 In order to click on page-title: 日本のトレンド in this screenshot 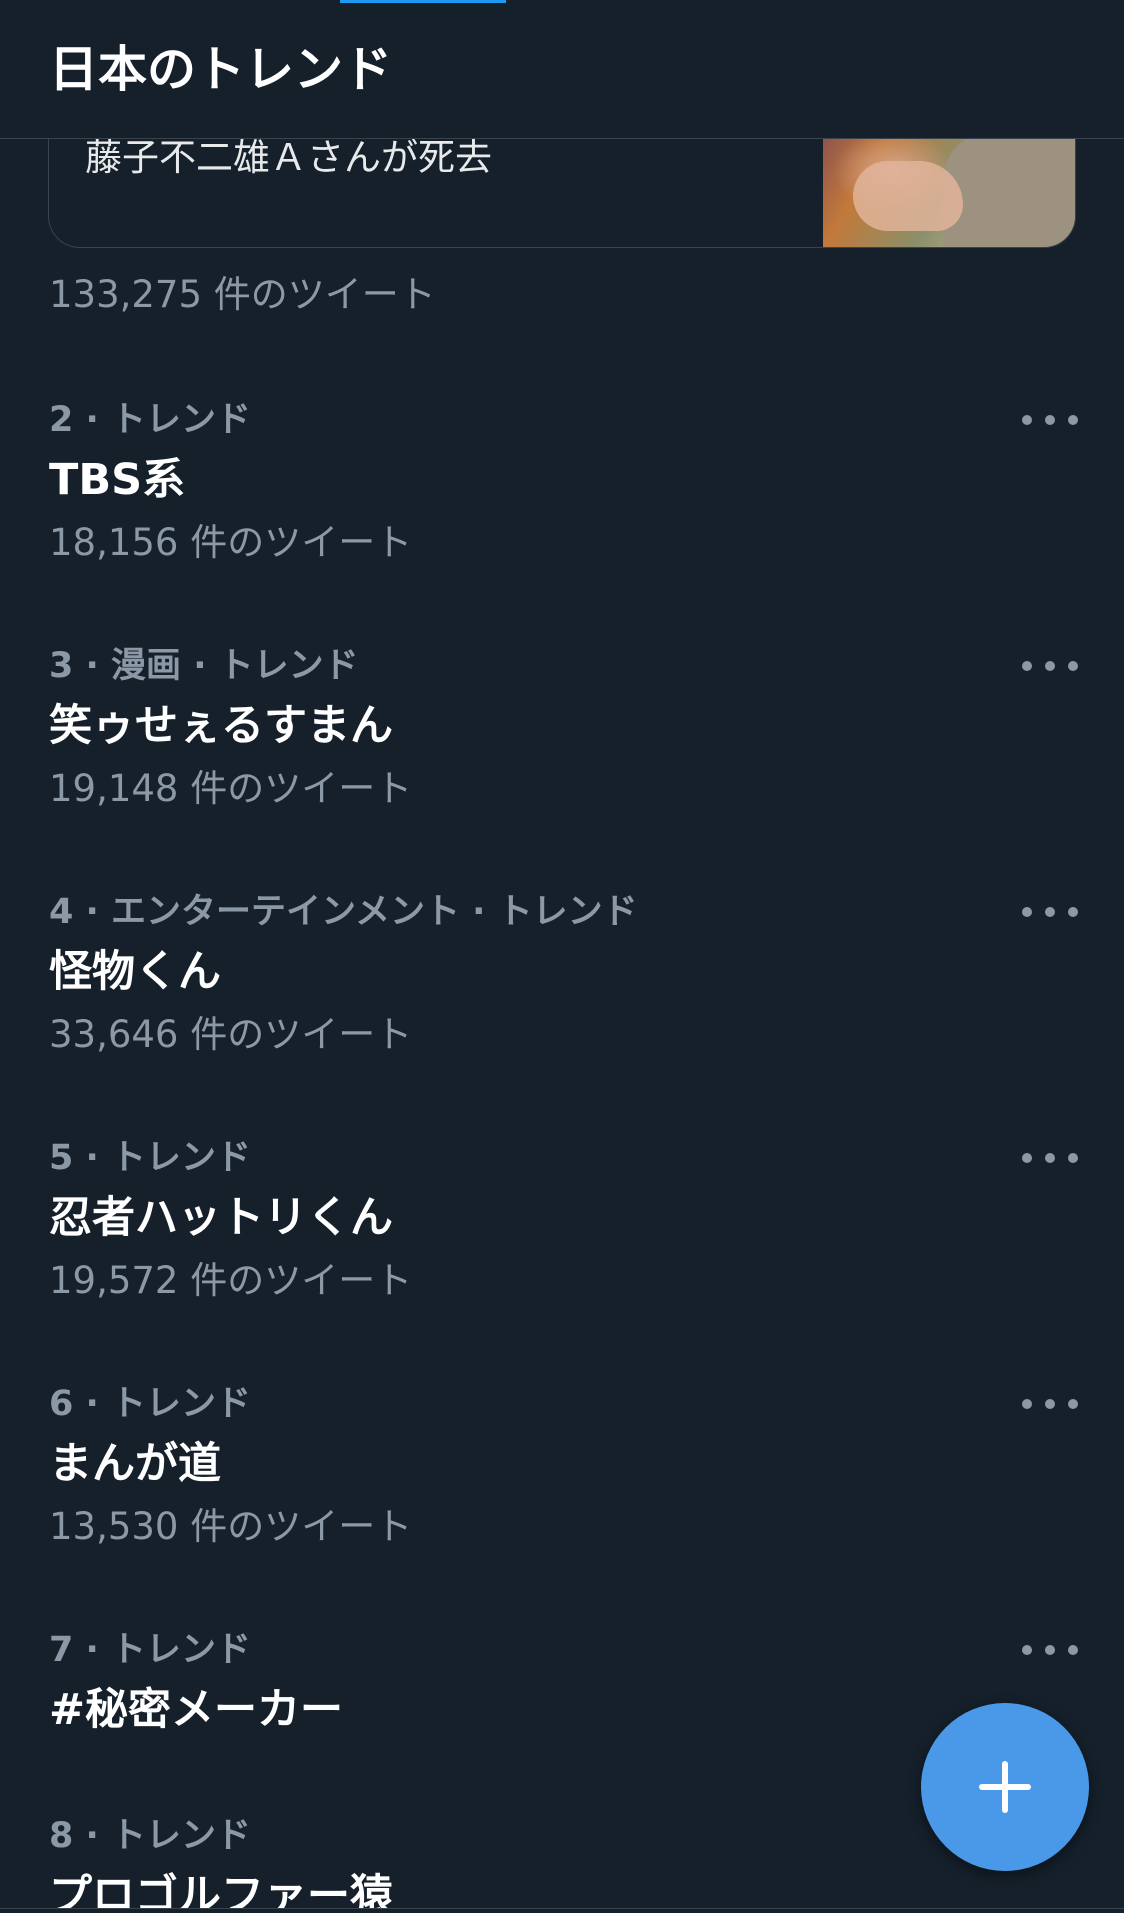, I will do `click(221, 69)`.